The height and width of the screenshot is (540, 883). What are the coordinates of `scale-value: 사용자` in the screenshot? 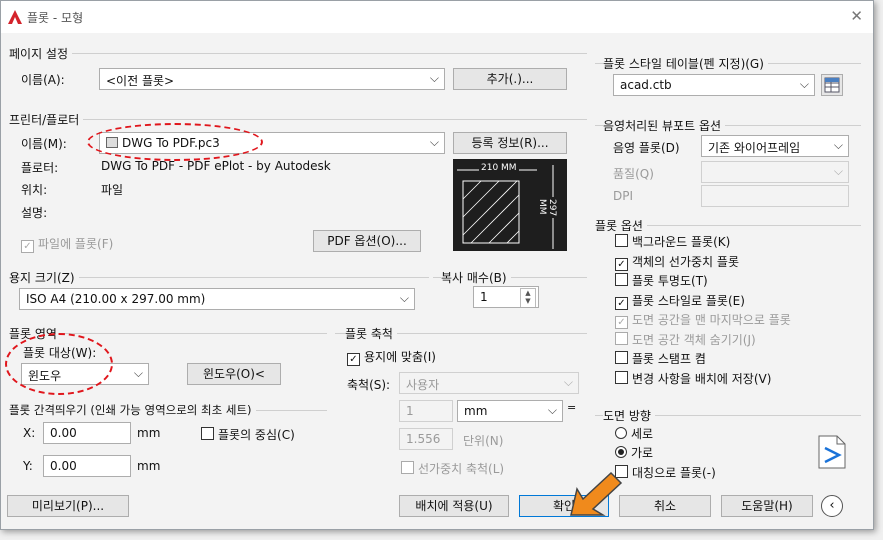 It's located at (423, 385).